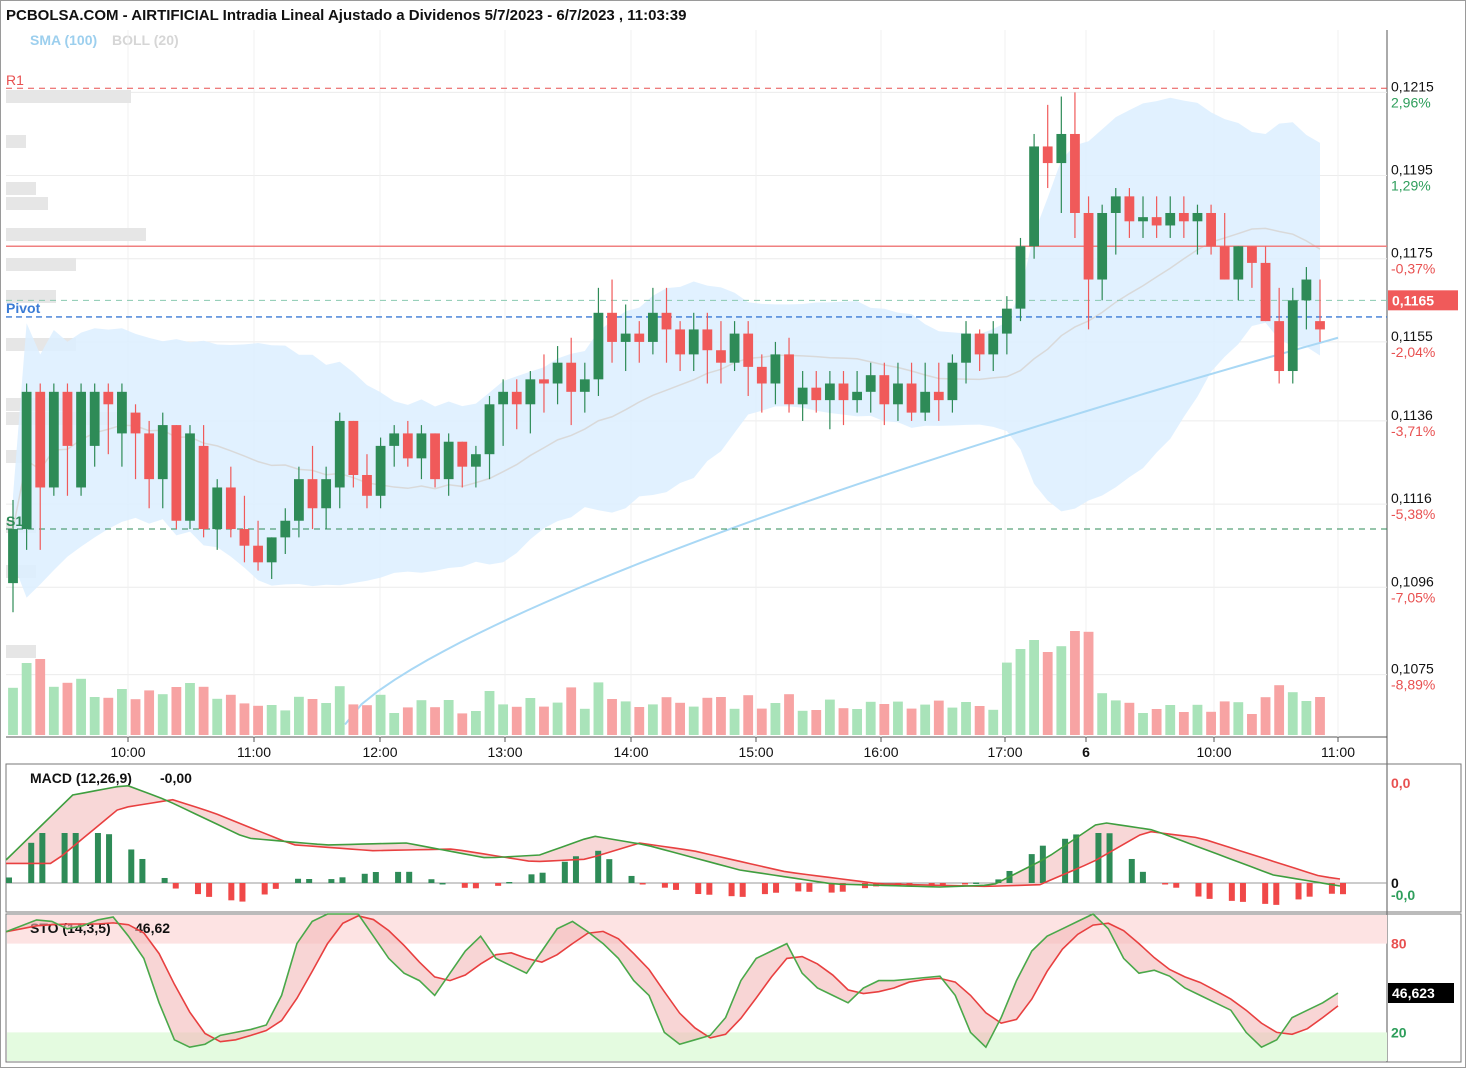 This screenshot has width=1466, height=1068. I want to click on time-tick-label: 14:00, so click(630, 752).